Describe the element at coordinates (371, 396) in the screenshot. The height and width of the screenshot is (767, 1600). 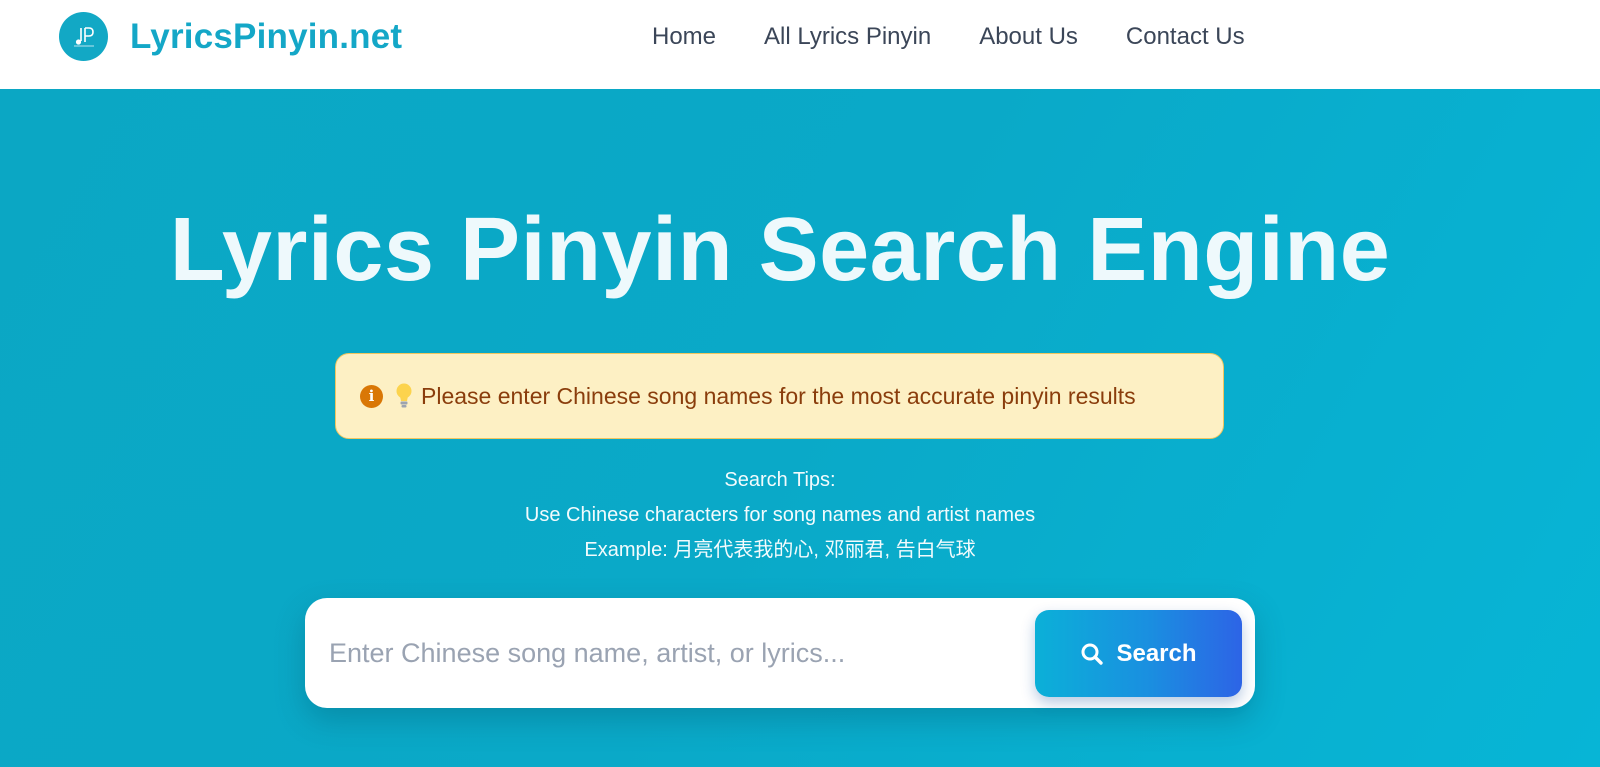
I see `info-circle-icon: i` at that location.